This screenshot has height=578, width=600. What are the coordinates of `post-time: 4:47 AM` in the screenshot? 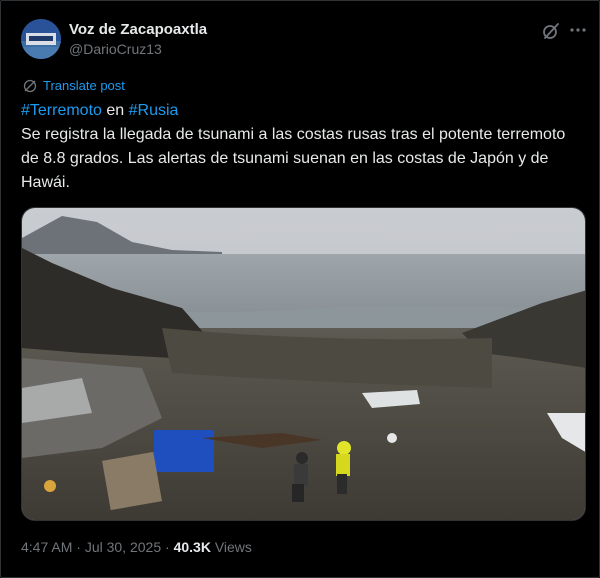 It's located at (46, 547).